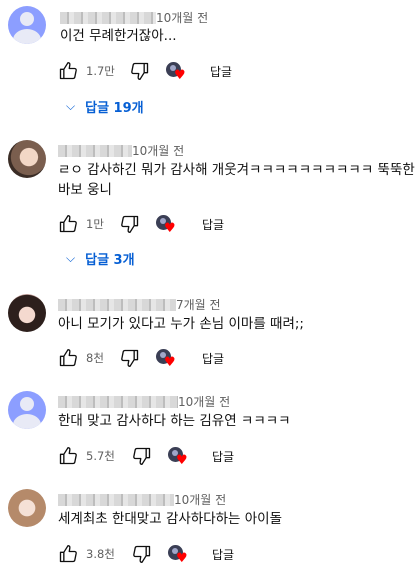 This screenshot has width=420, height=572. Describe the element at coordinates (110, 260) in the screenshot. I see `replies-count: 답글 3개` at that location.